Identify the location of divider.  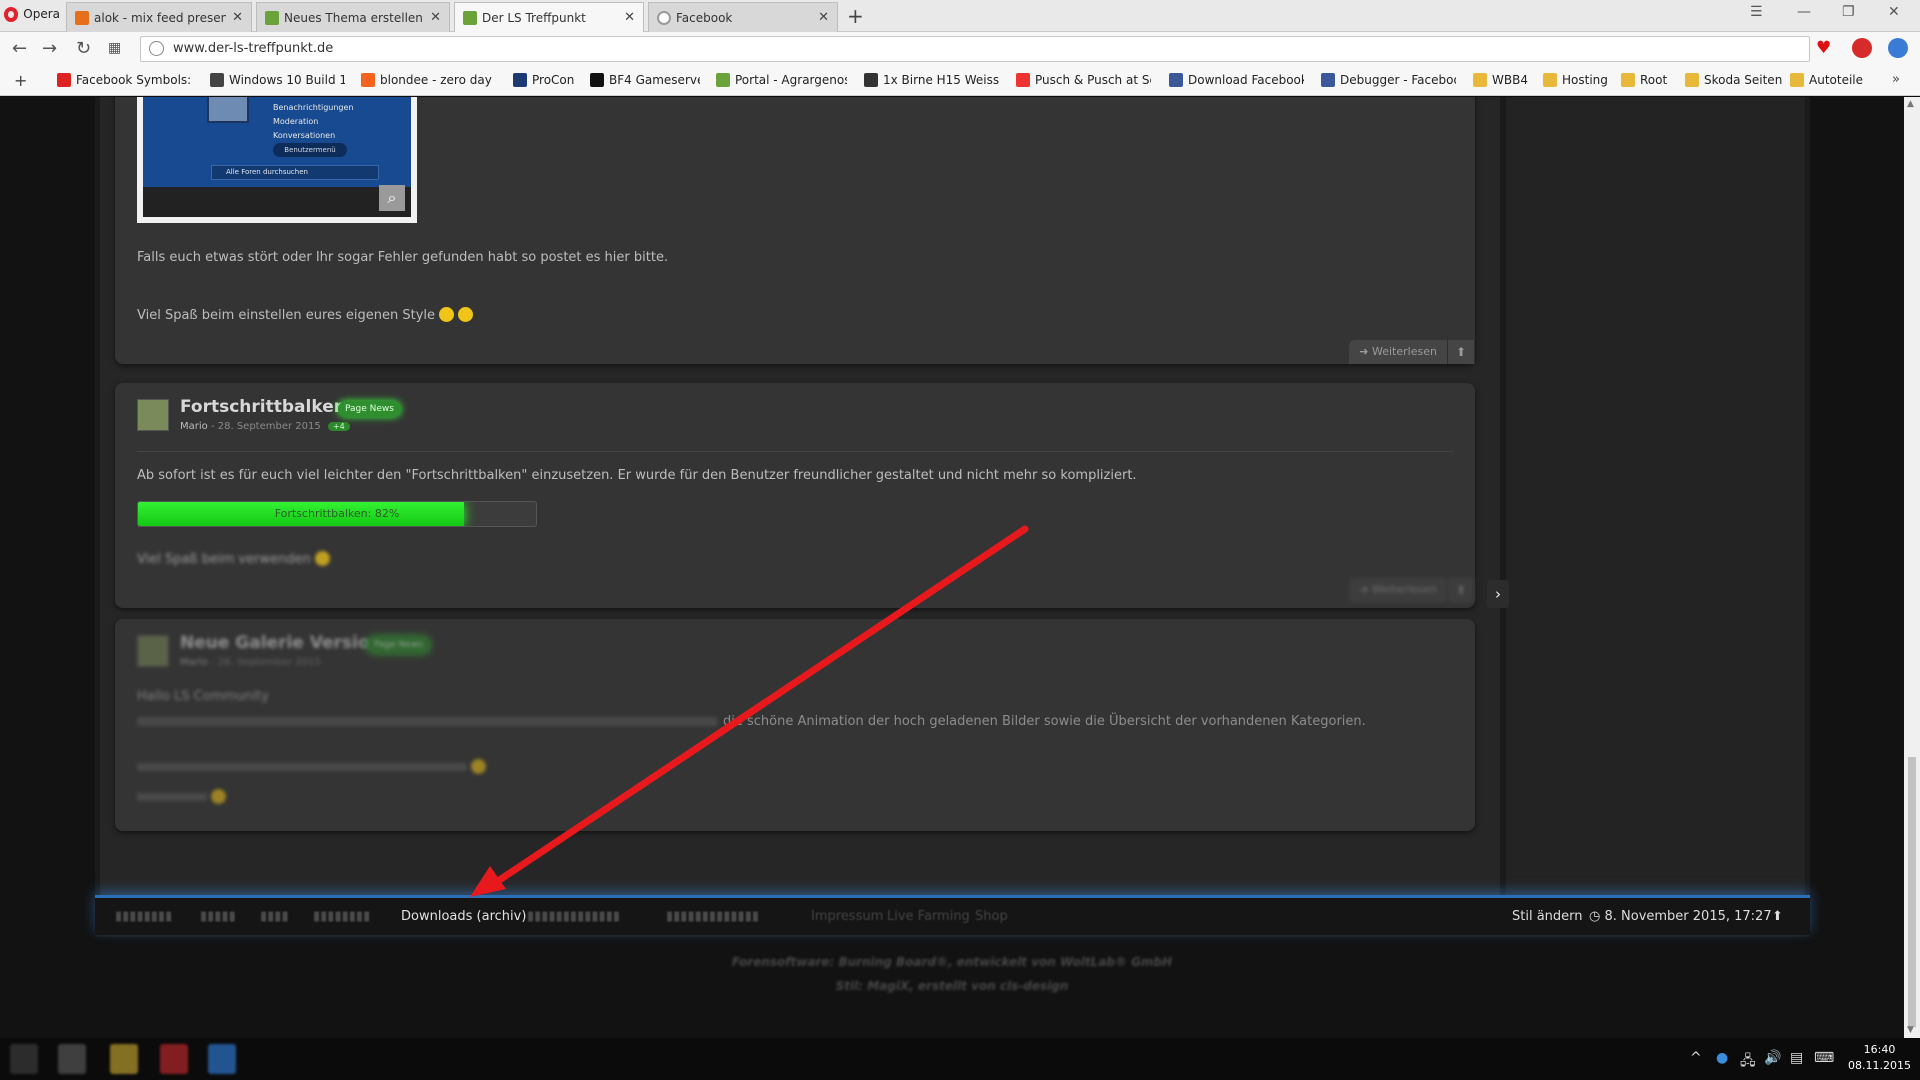
(795, 451).